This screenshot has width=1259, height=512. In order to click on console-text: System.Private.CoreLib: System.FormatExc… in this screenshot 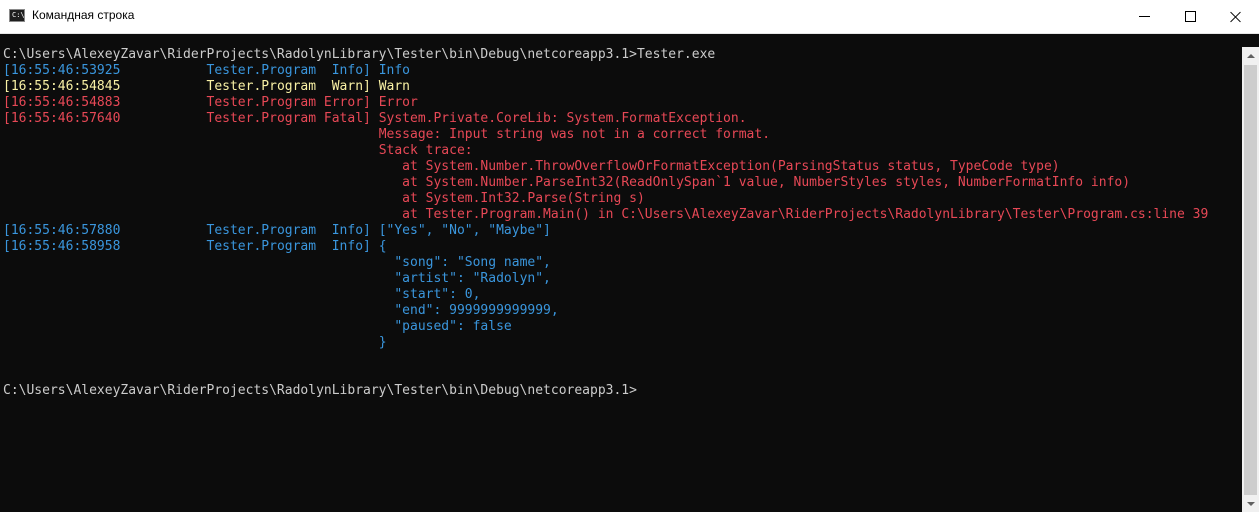, I will do `click(562, 118)`.